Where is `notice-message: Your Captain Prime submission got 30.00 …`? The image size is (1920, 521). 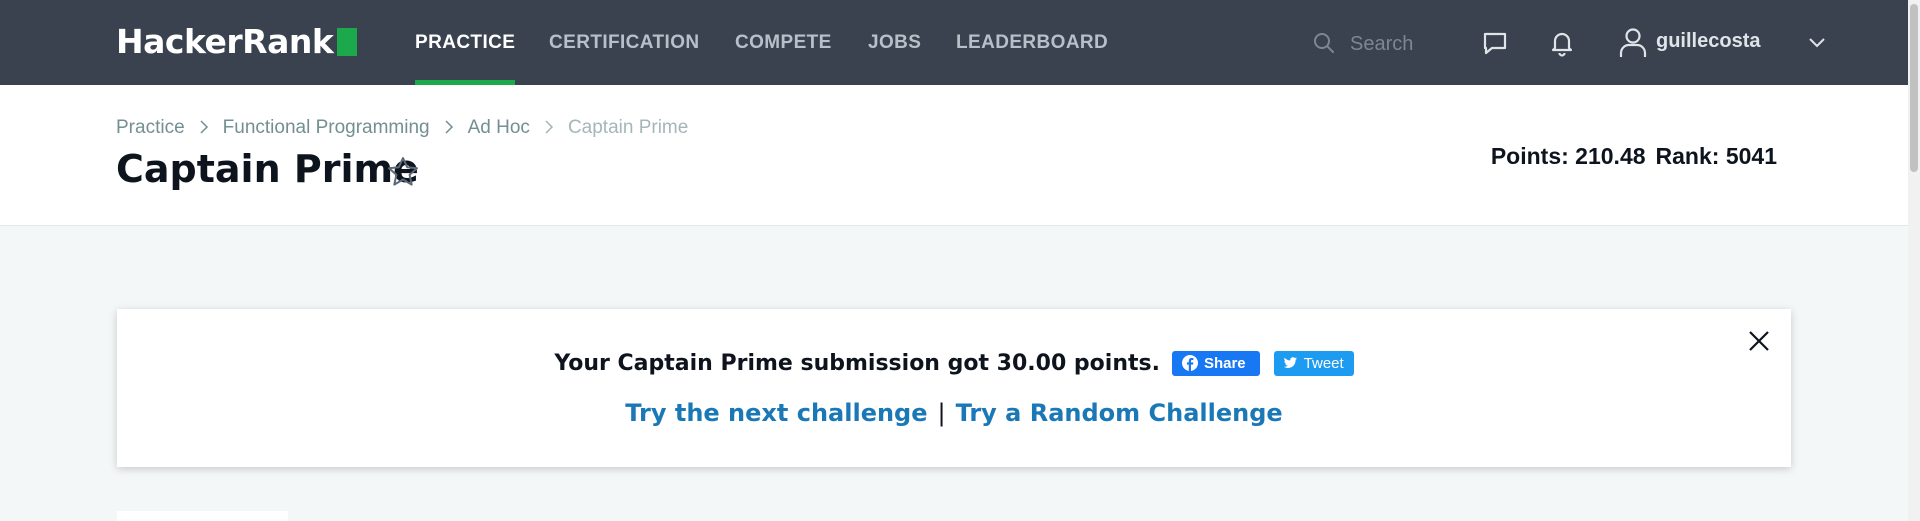 notice-message: Your Captain Prime submission got 30.00 … is located at coordinates (857, 363).